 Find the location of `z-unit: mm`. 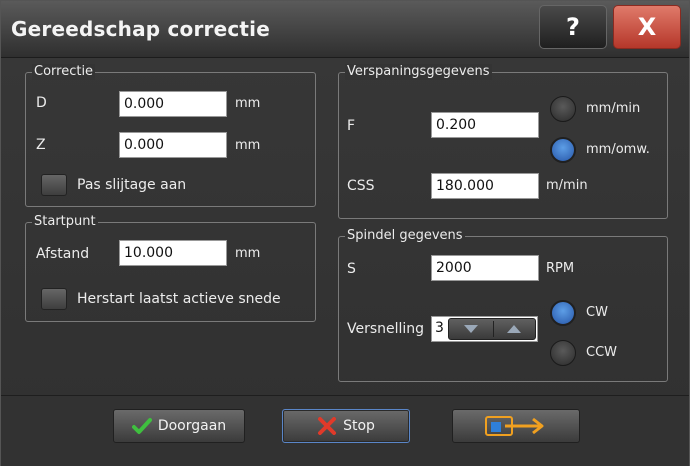

z-unit: mm is located at coordinates (248, 145).